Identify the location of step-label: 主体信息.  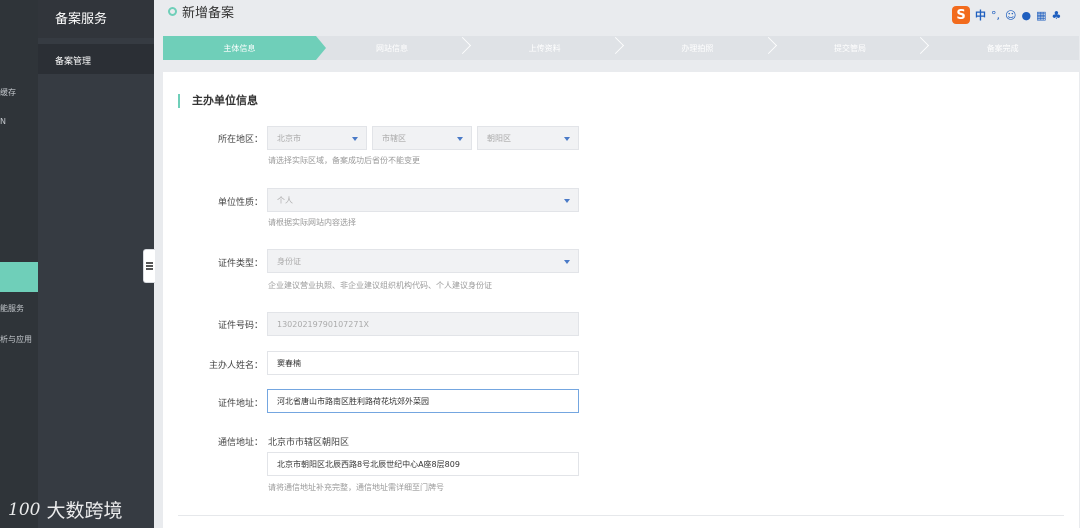
(239, 48).